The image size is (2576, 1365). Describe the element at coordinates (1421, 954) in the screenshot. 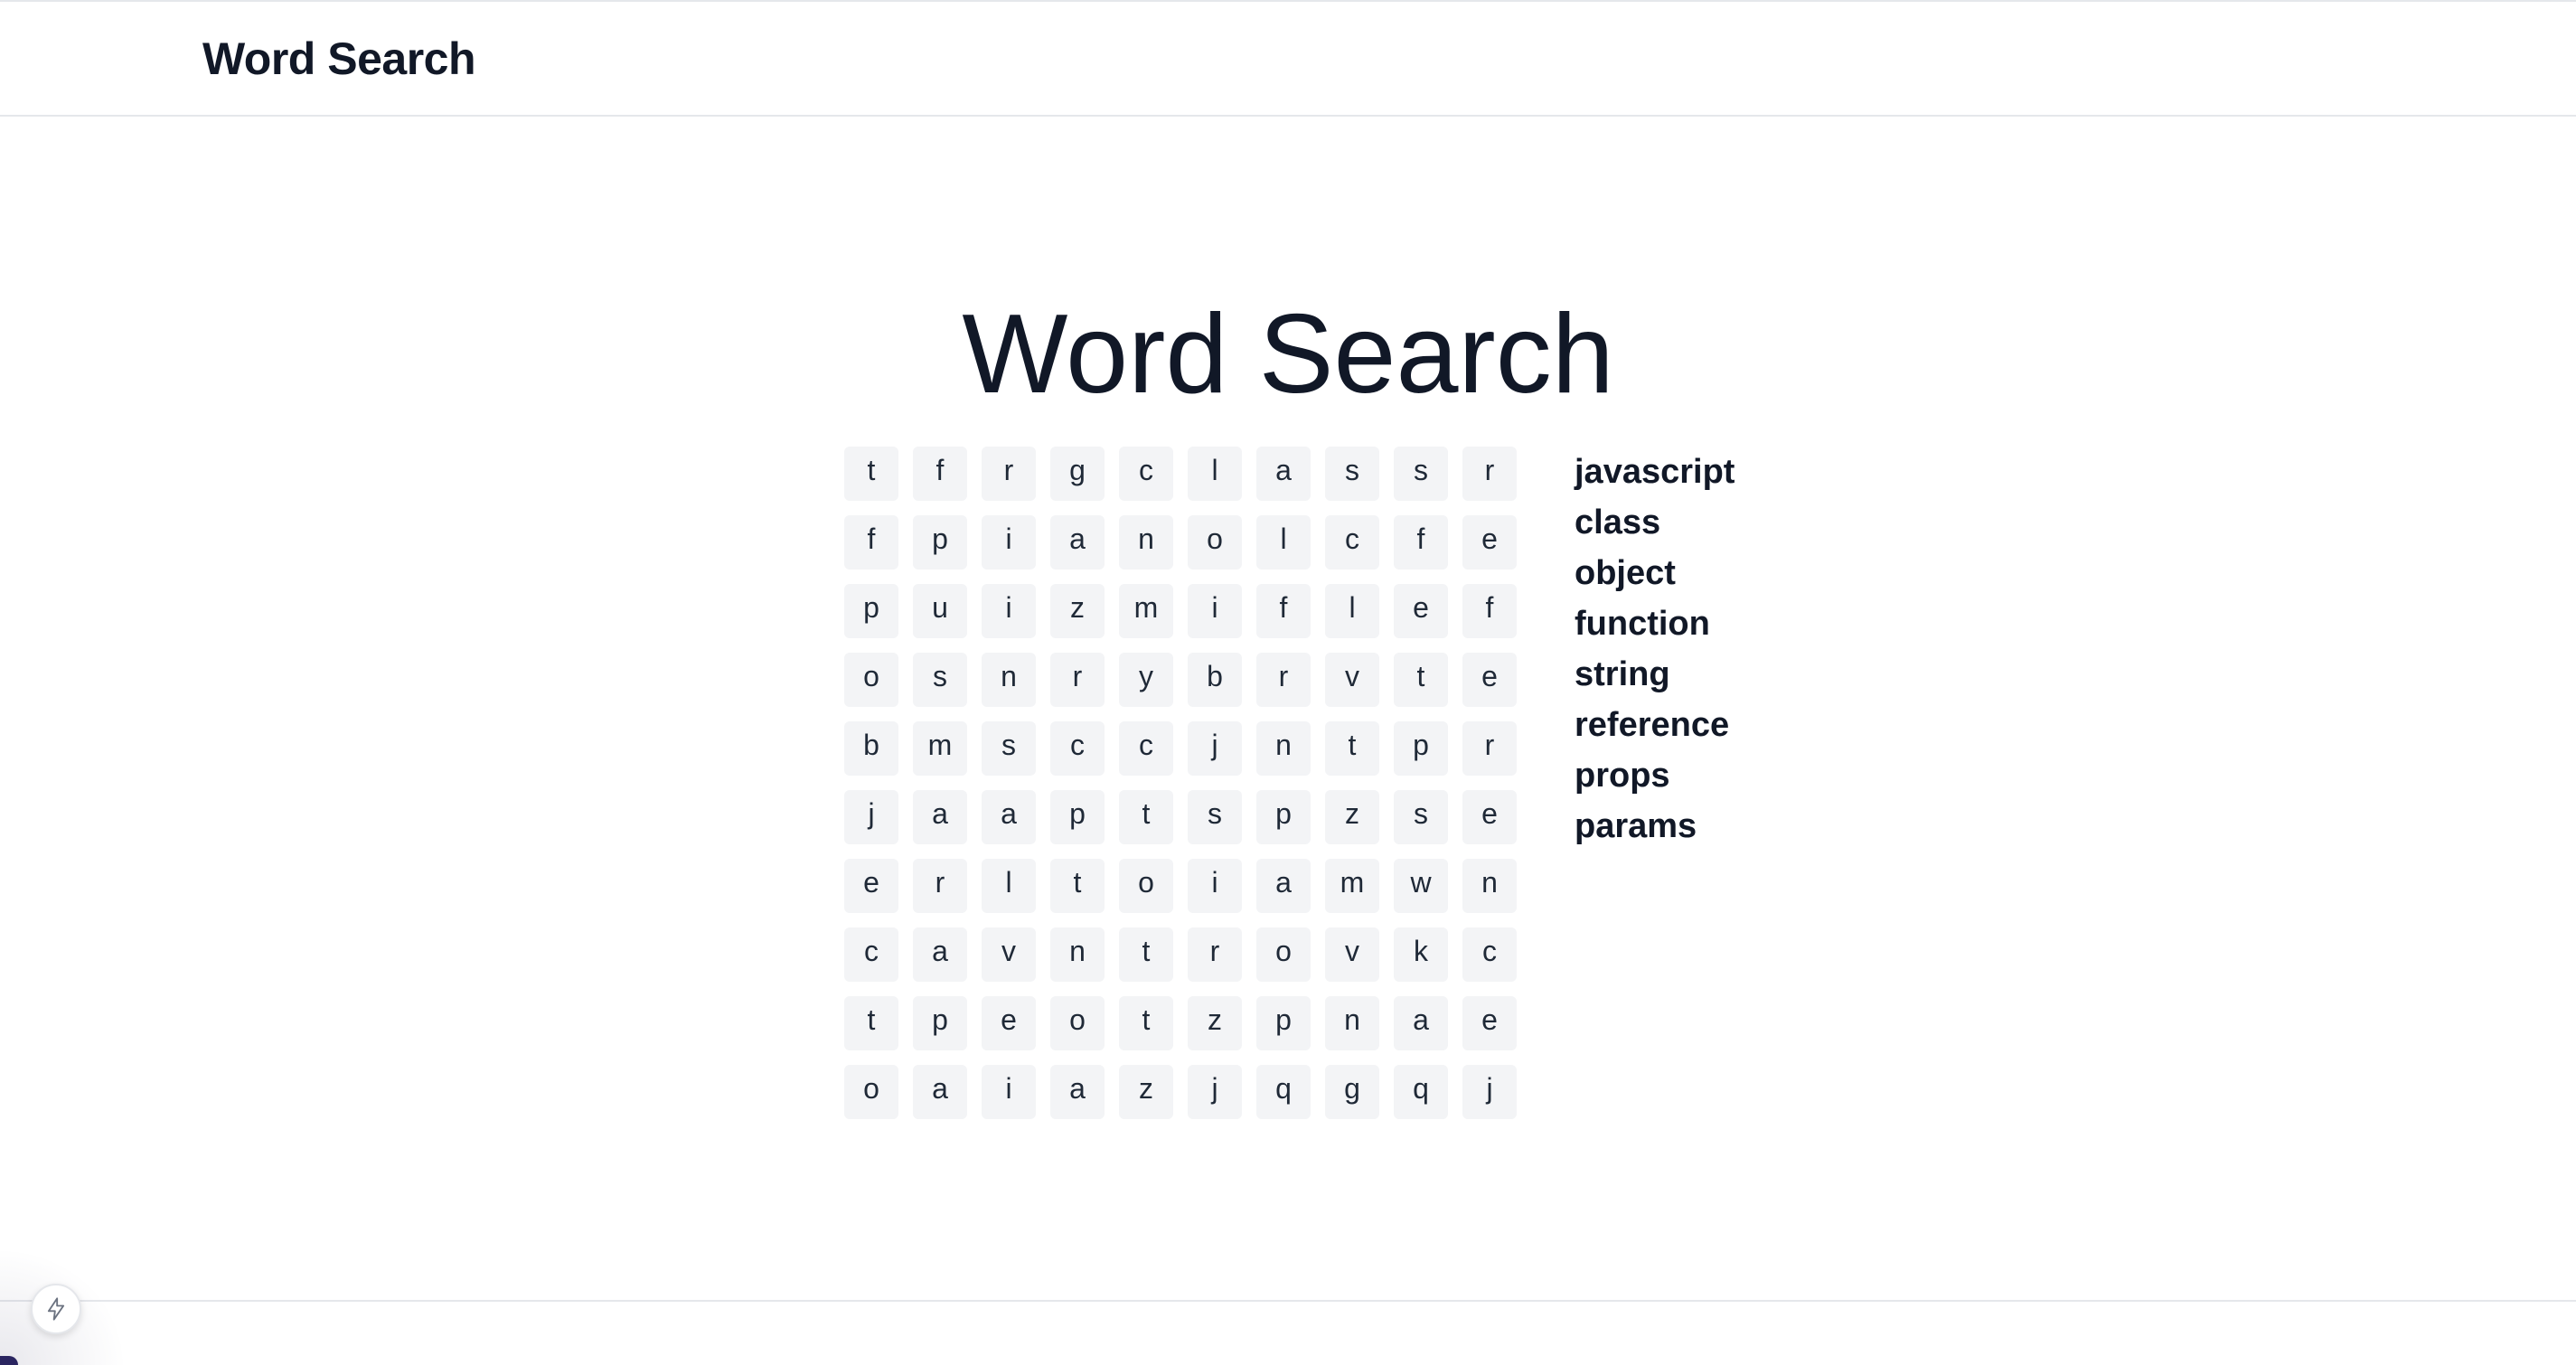

I see `grid-cell: k` at that location.